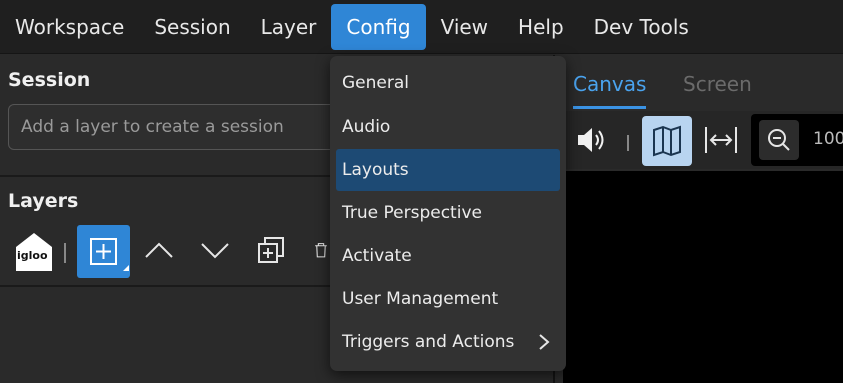 The height and width of the screenshot is (383, 843). What do you see at coordinates (109, 254) in the screenshot?
I see `add-layer-icon` at bounding box center [109, 254].